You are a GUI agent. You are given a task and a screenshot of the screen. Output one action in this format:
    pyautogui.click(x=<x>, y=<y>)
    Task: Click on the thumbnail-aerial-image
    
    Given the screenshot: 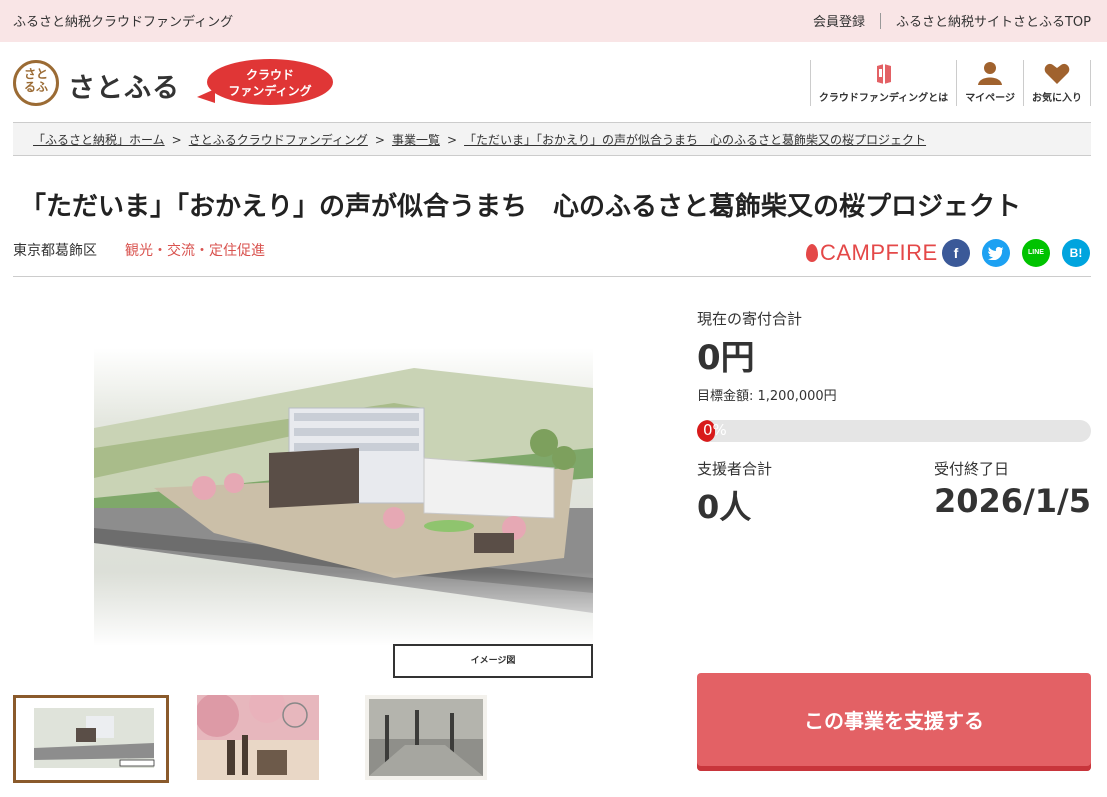 What is the action you would take?
    pyautogui.click(x=91, y=739)
    